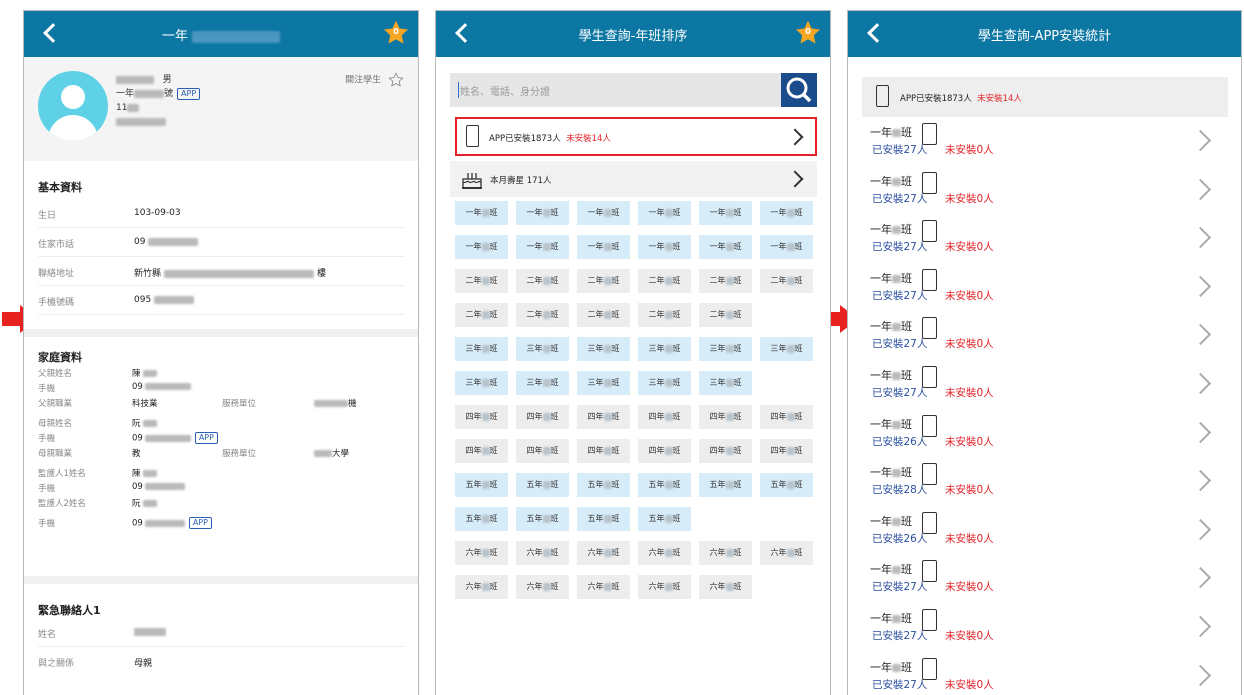 The image size is (1244, 695). What do you see at coordinates (221, 333) in the screenshot?
I see `section-divider` at bounding box center [221, 333].